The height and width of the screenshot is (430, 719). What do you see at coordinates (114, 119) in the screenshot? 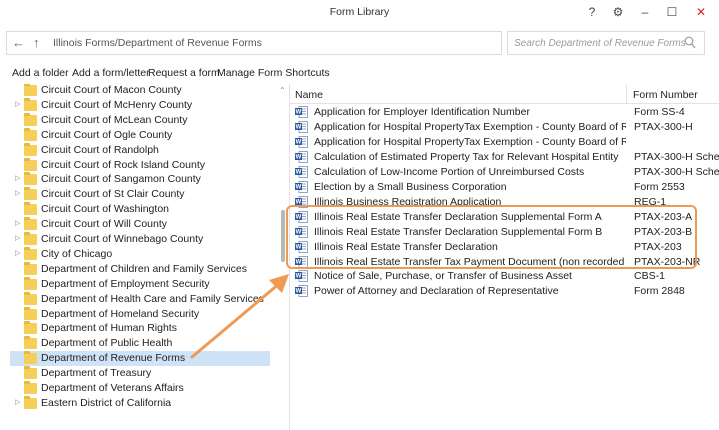
I see `tree-item-label: Circuit Court of McLean County` at bounding box center [114, 119].